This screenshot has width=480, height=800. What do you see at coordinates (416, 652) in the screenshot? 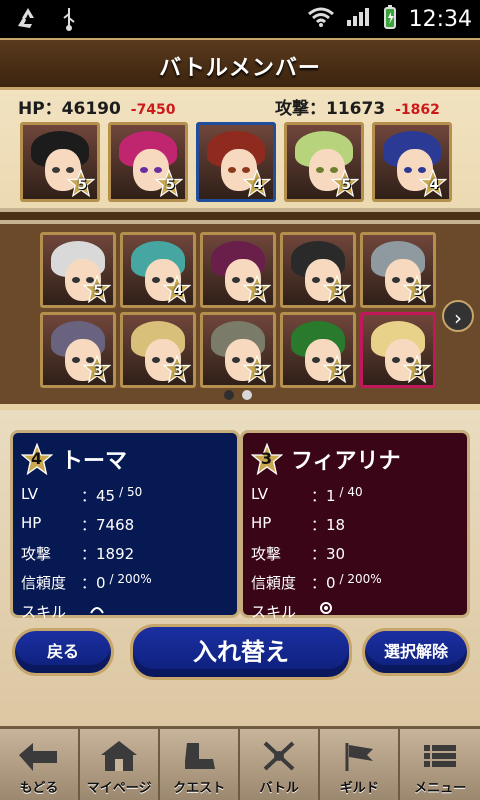
I see `clear-selection-button: 選択解除` at bounding box center [416, 652].